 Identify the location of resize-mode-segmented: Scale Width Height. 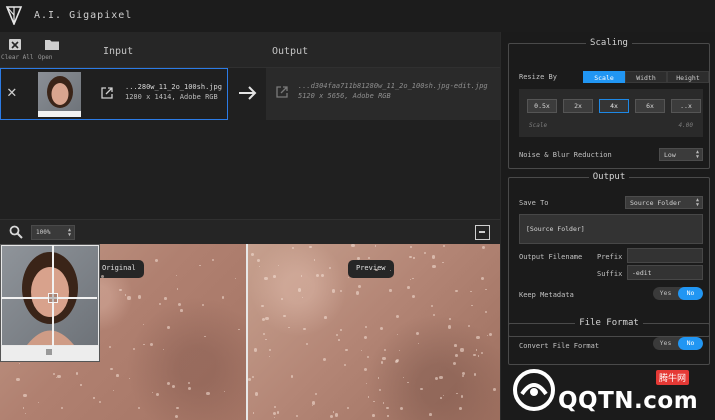
(646, 77).